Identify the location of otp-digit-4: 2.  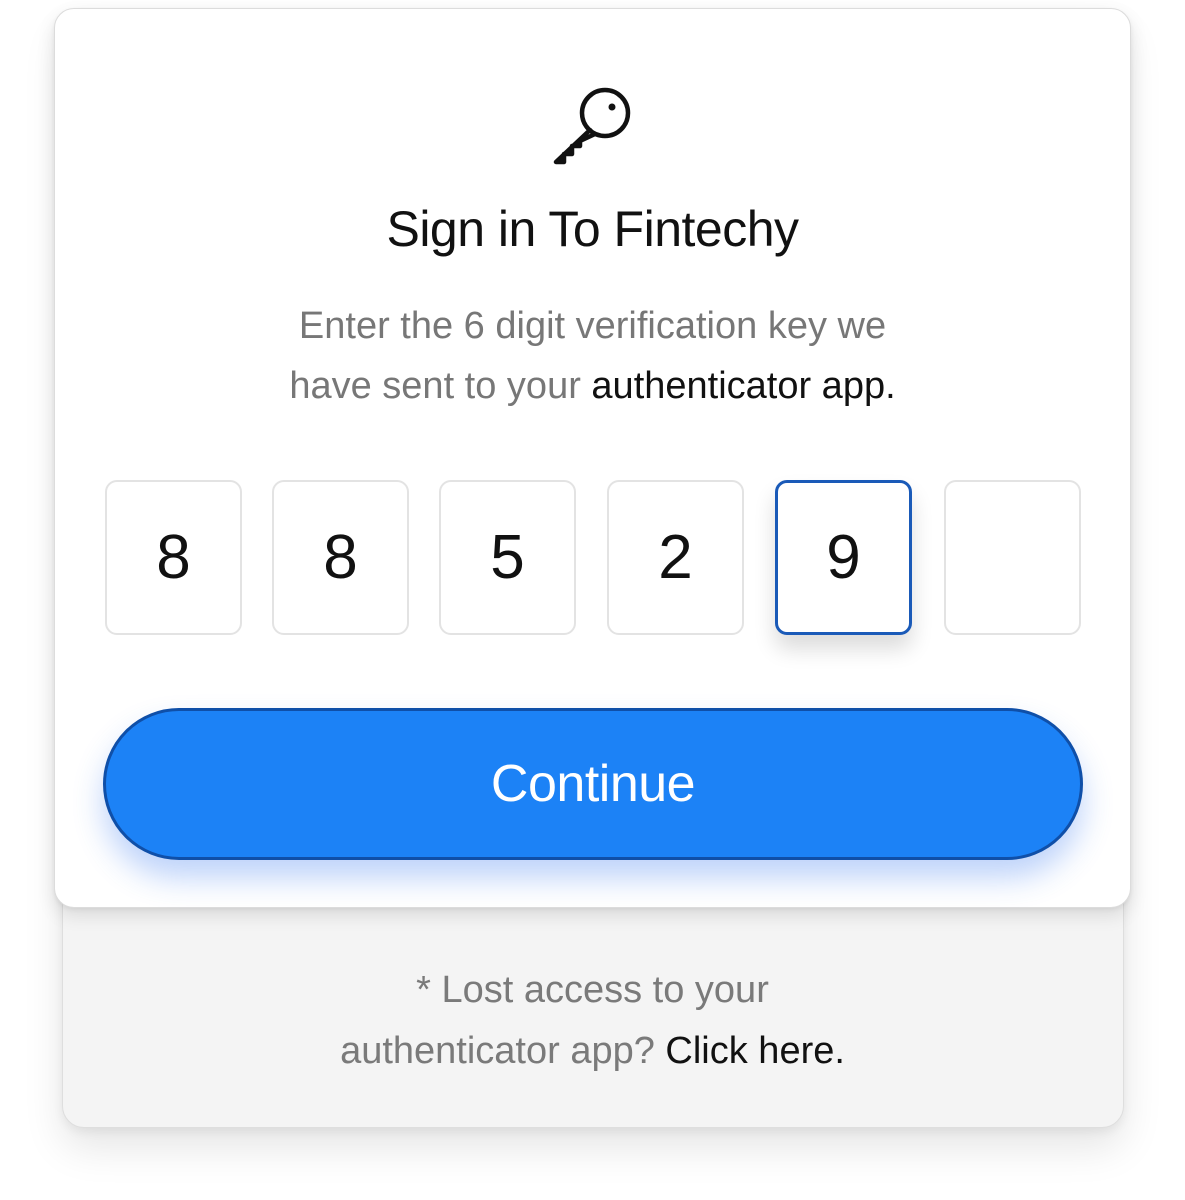
(675, 557).